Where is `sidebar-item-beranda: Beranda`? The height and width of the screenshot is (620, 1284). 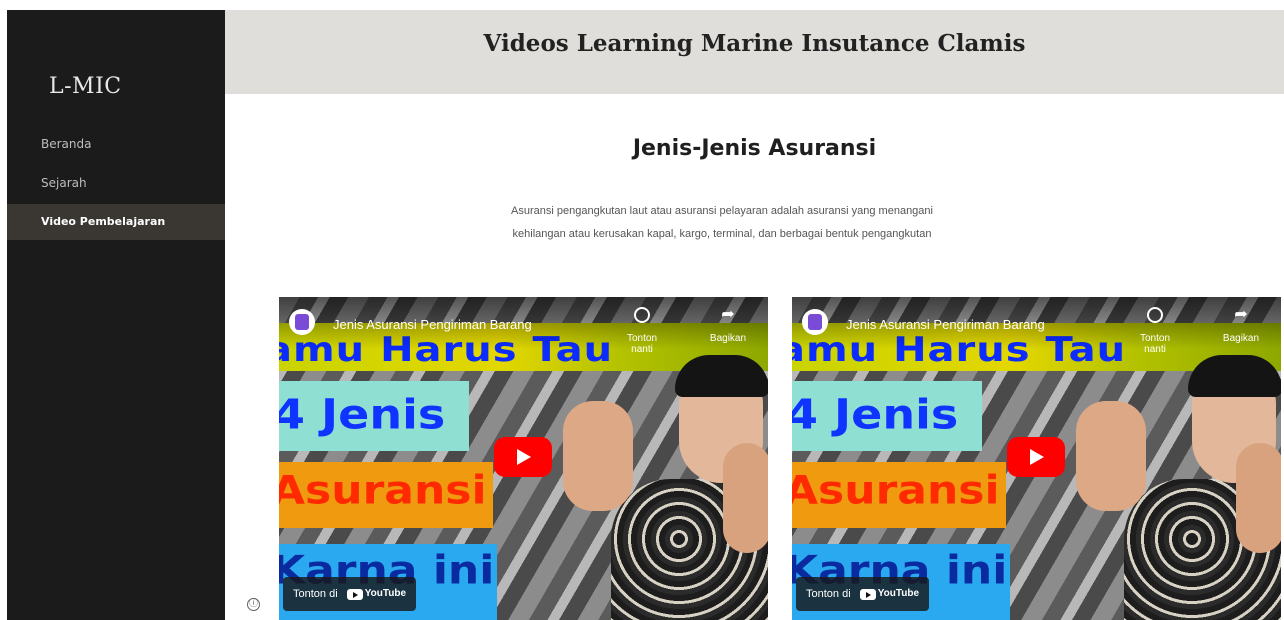 sidebar-item-beranda: Beranda is located at coordinates (116, 144).